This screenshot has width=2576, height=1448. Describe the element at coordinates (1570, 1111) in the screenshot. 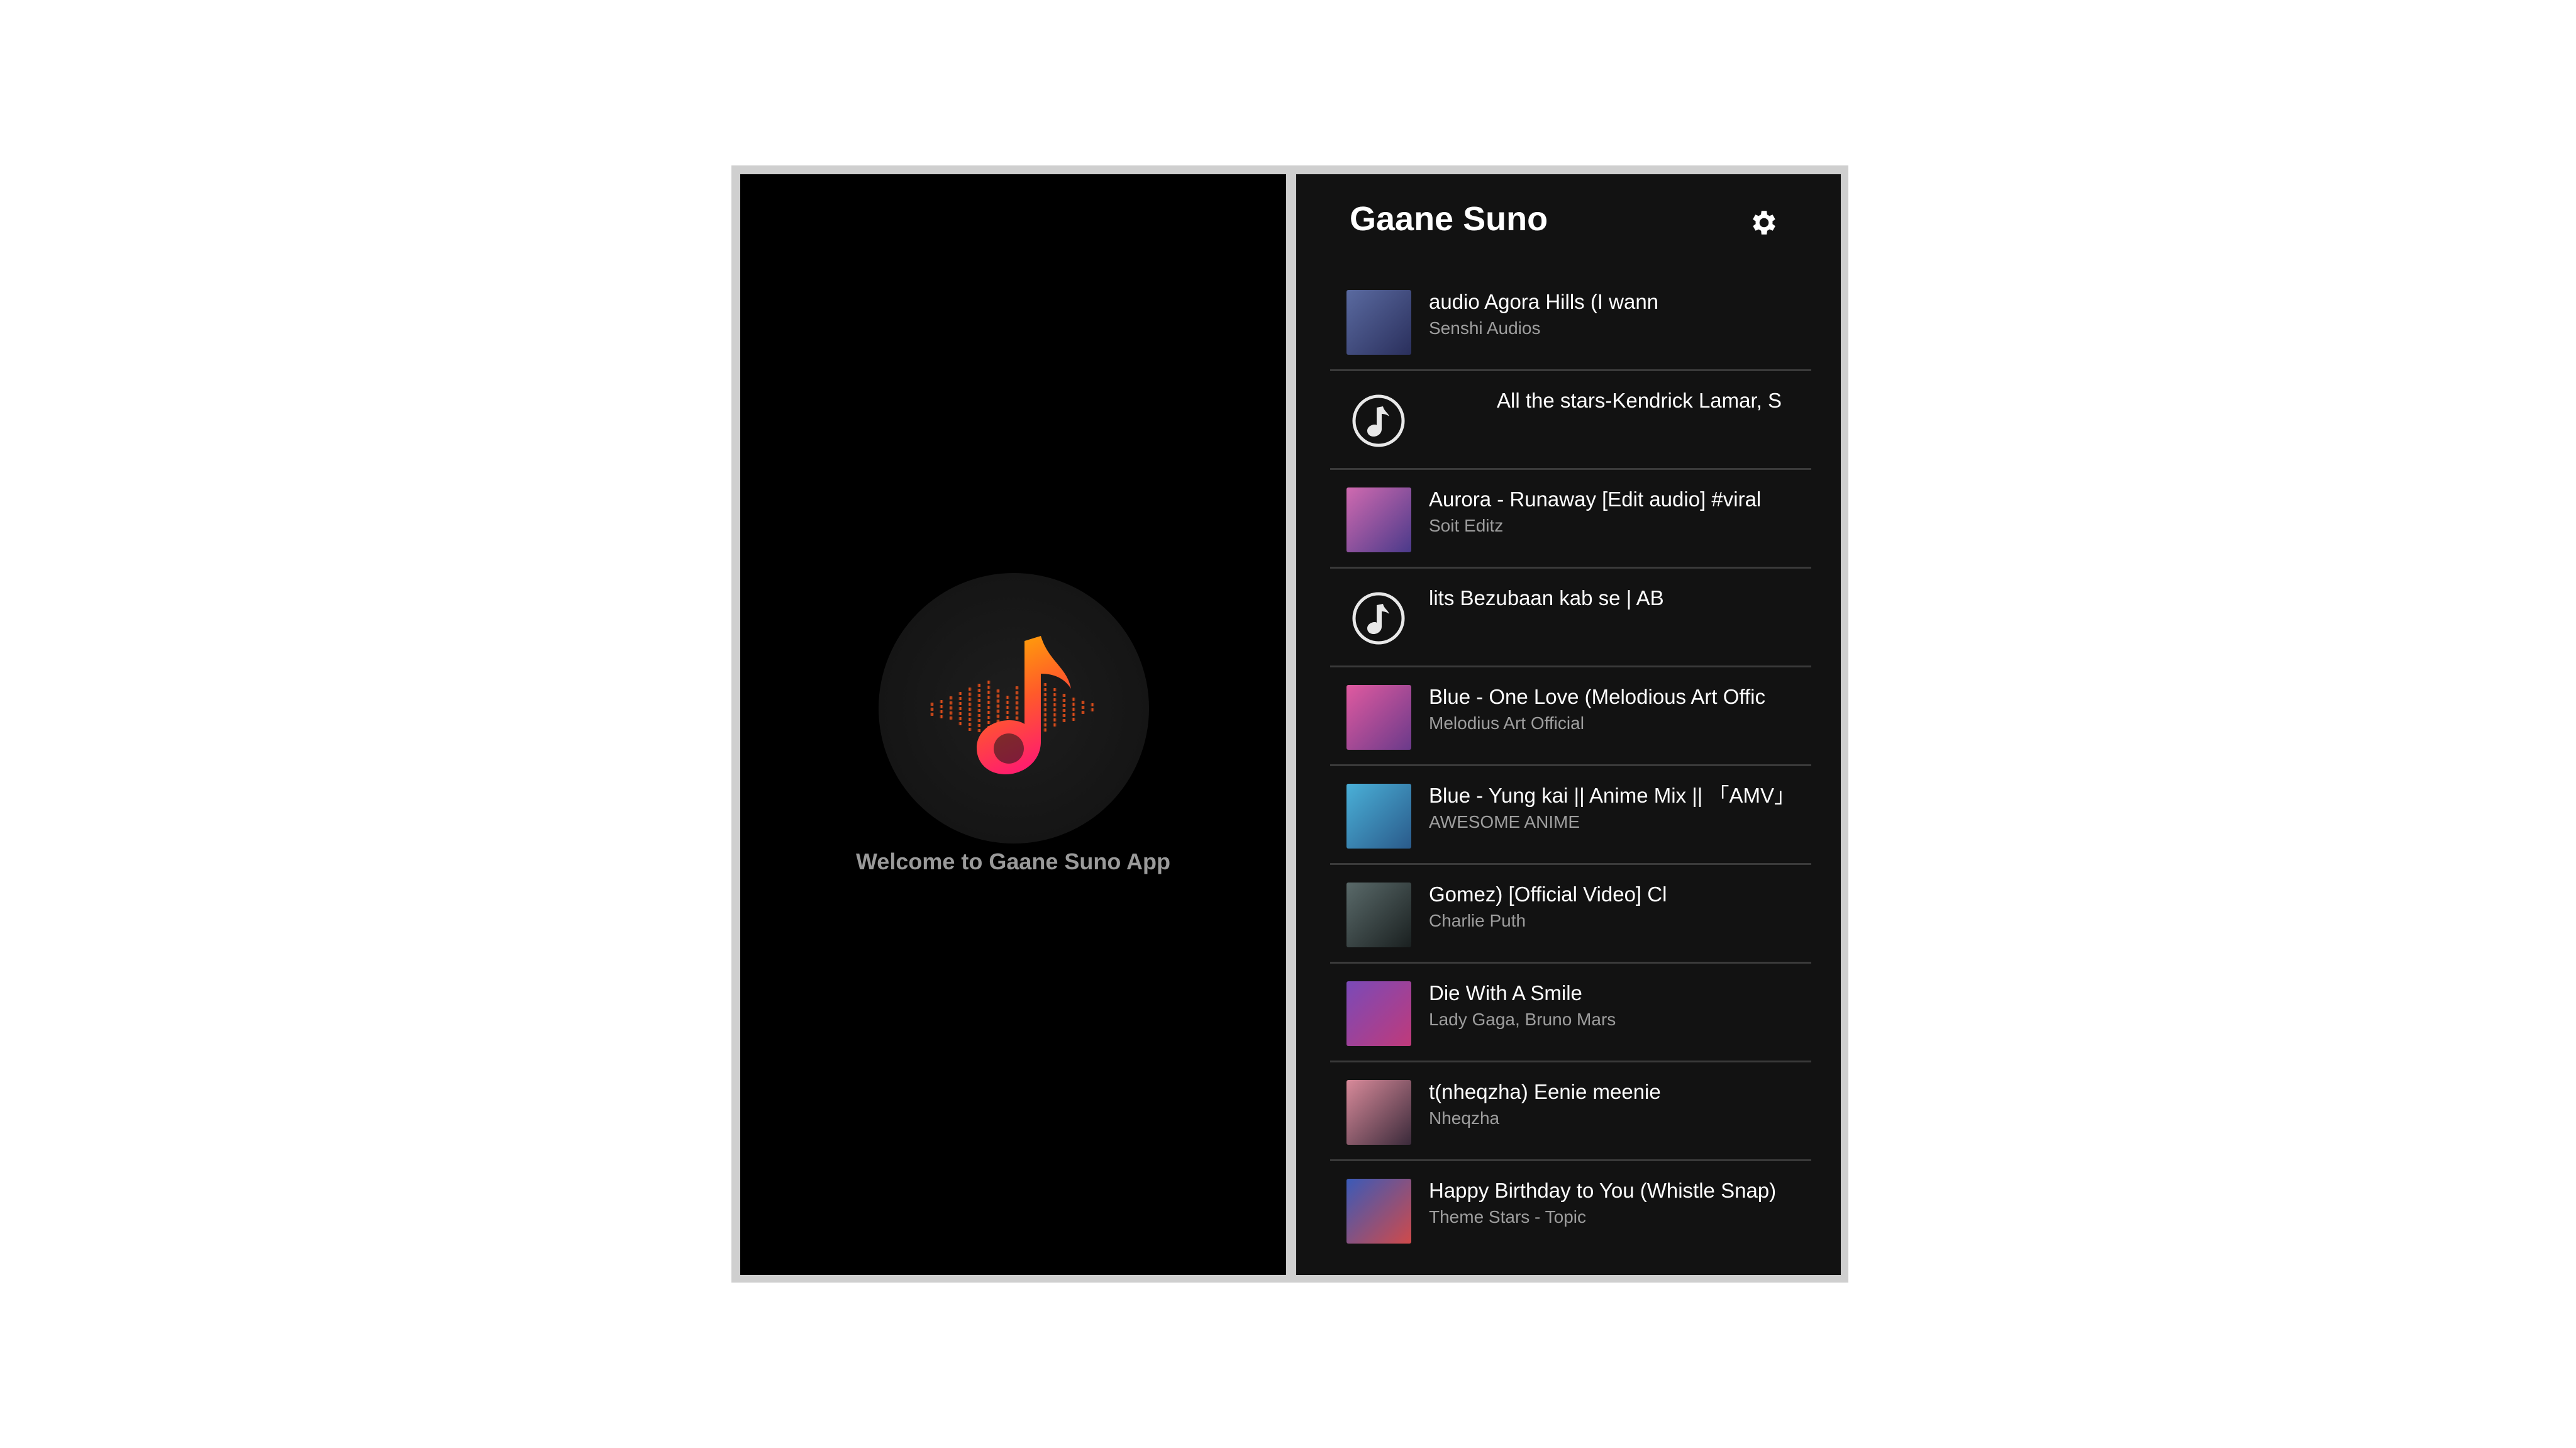

I see `song-row: t(nheqzha) Eenie meenie Nheqzha` at that location.